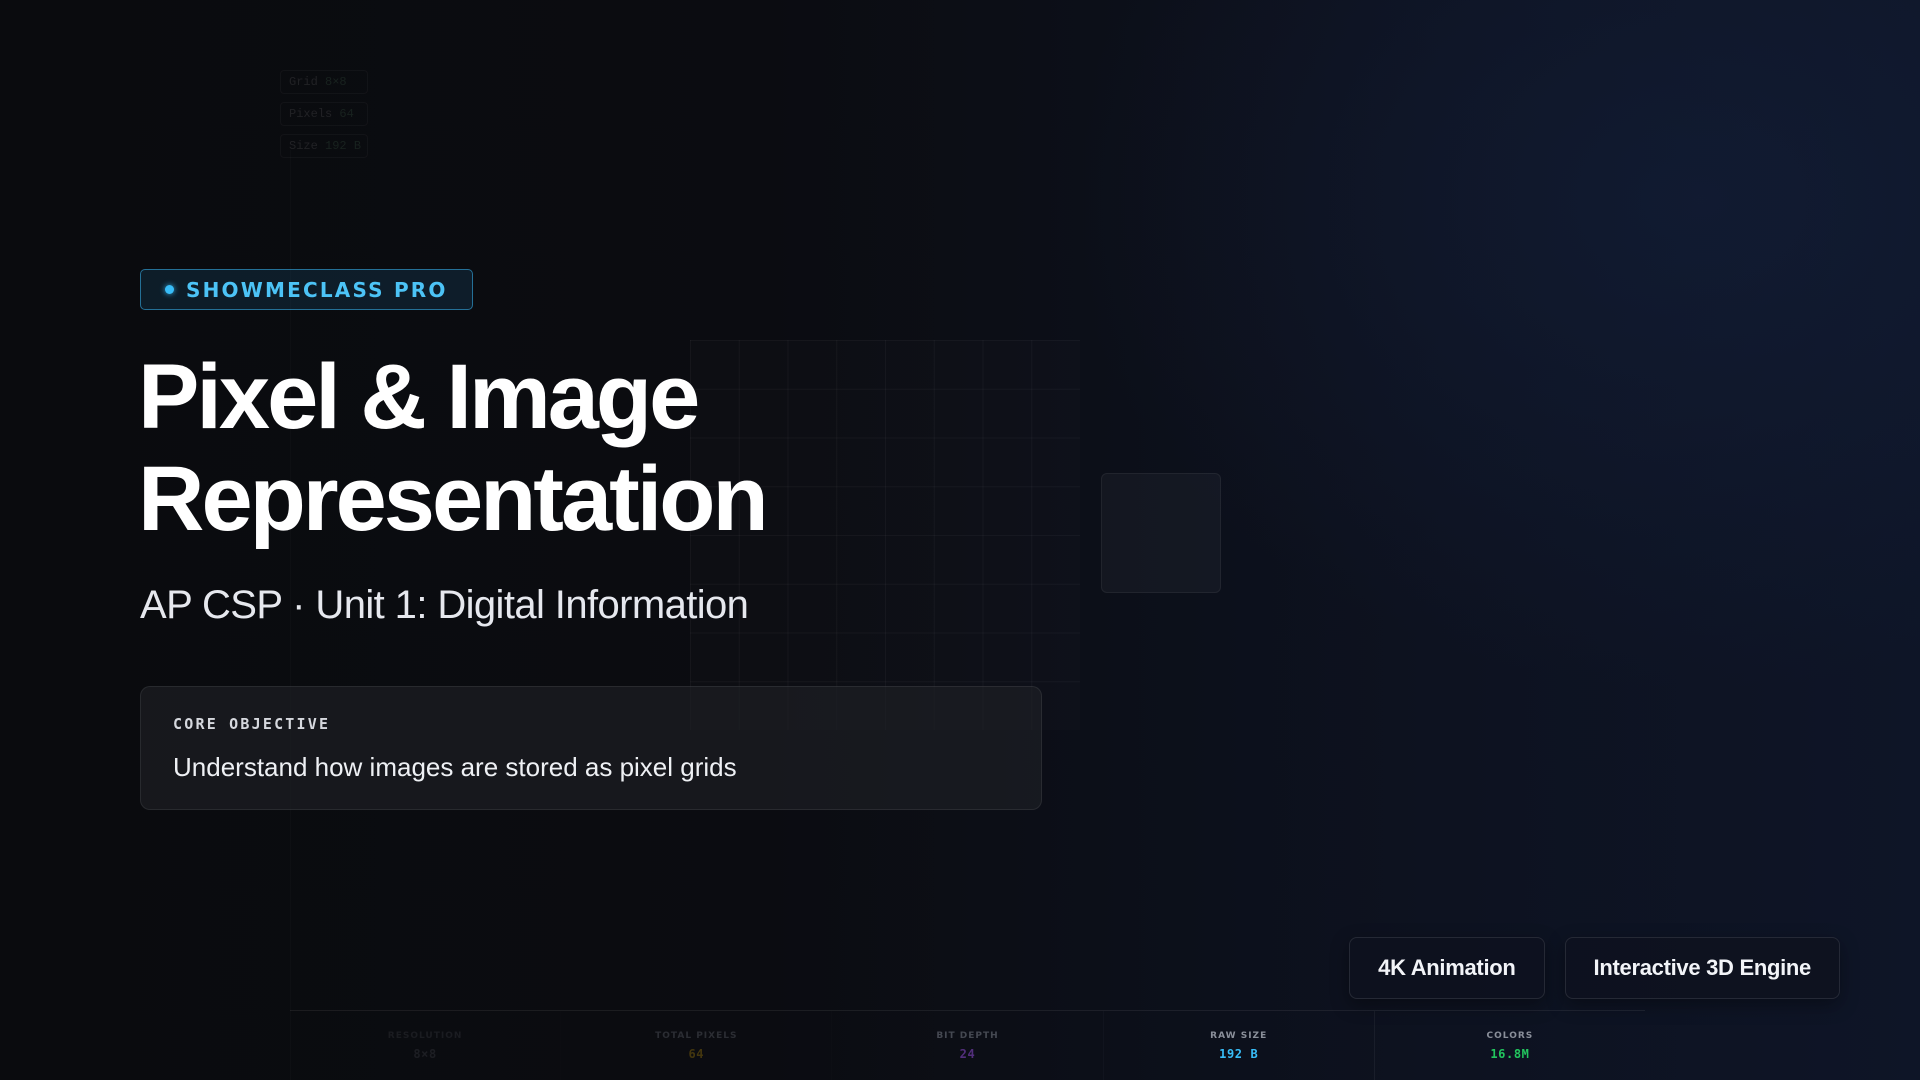 This screenshot has width=1920, height=1080. What do you see at coordinates (419, 397) in the screenshot?
I see `page-title-line-1: Pixel & Image` at bounding box center [419, 397].